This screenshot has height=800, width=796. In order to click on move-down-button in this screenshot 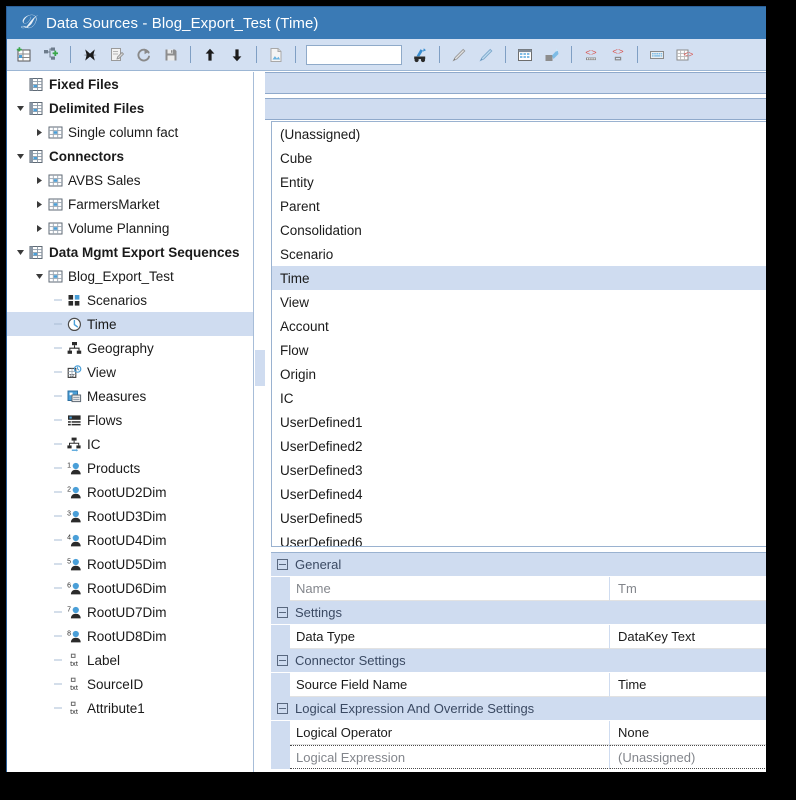, I will do `click(237, 55)`.